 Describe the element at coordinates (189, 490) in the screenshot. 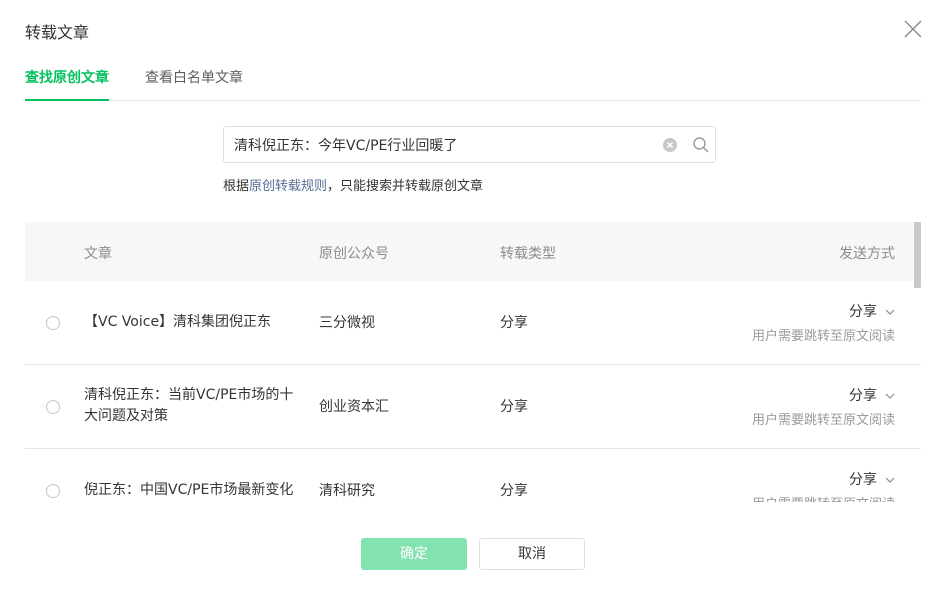

I see `row-article-title: 倪正东：中国VC/PE市场最新变化` at that location.